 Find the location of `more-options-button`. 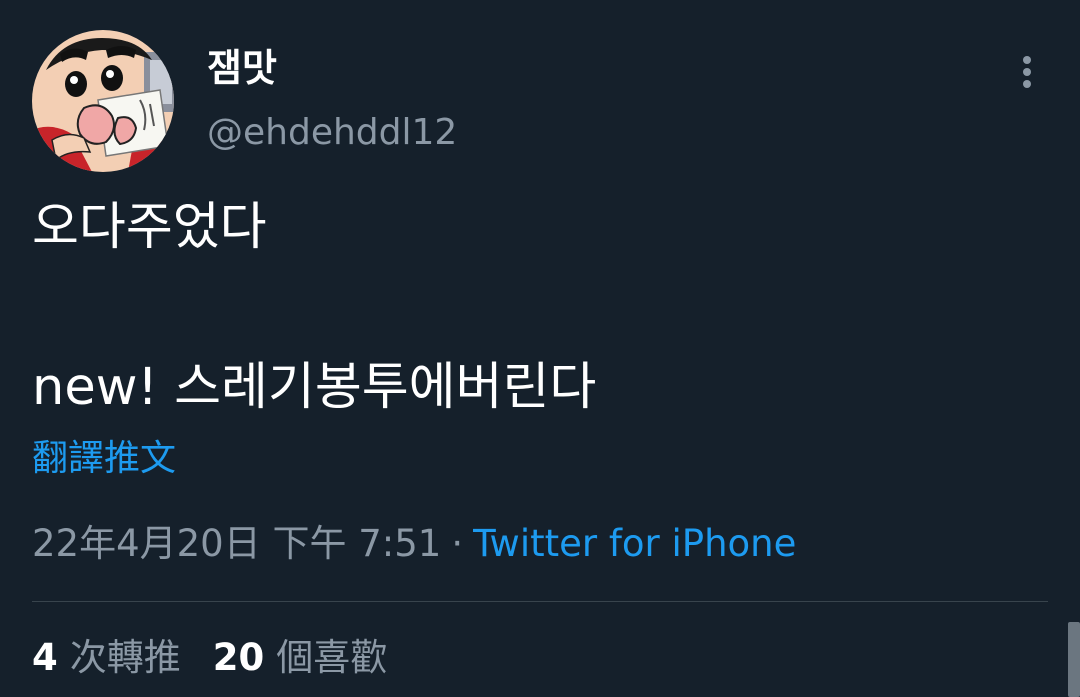

more-options-button is located at coordinates (1027, 73).